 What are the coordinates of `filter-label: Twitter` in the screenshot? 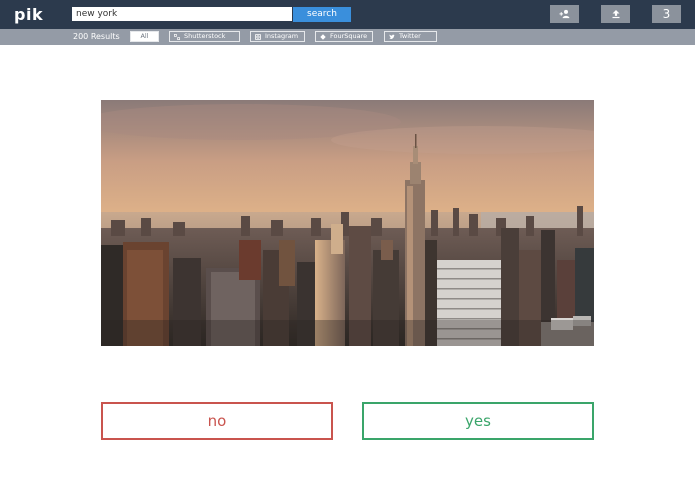 It's located at (410, 36).